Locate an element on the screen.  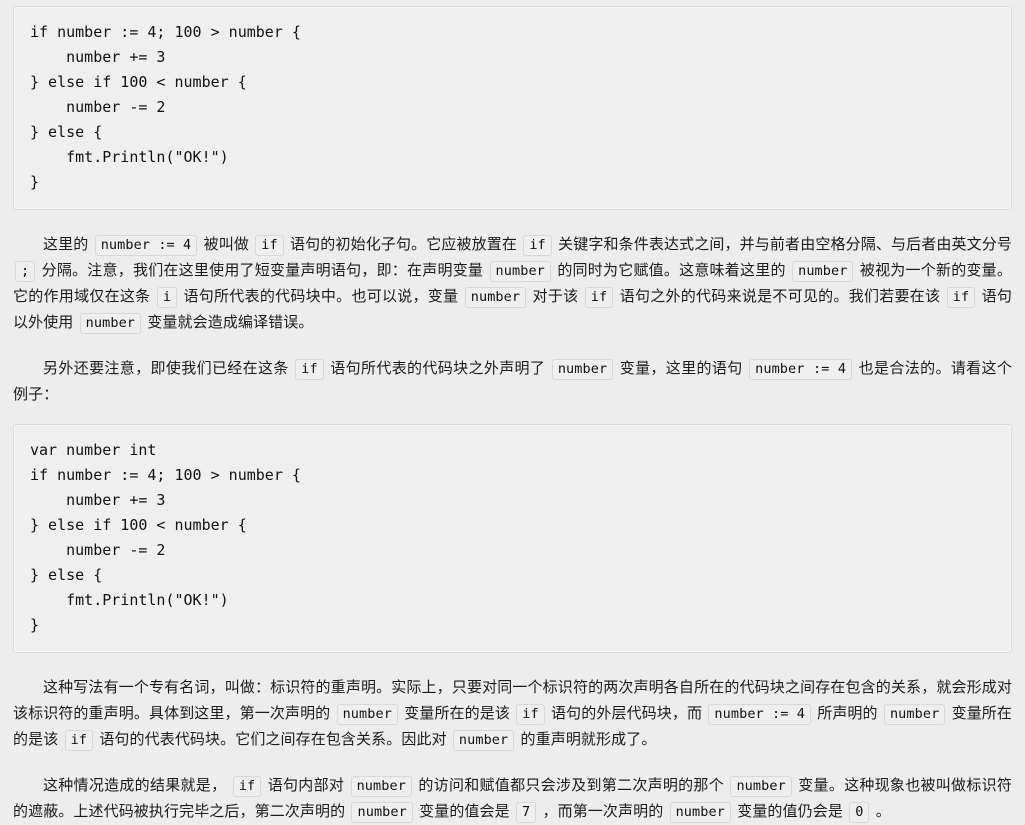
paragraph-text: 语句之外的代码来说是不可见的。我们若要在该 is located at coordinates (780, 296).